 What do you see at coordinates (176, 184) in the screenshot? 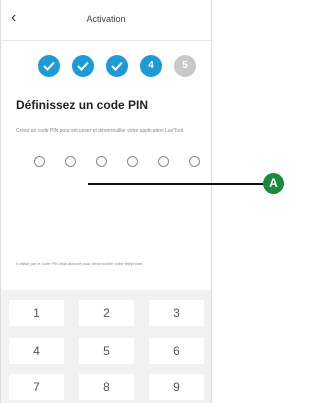
I see `callout-line` at bounding box center [176, 184].